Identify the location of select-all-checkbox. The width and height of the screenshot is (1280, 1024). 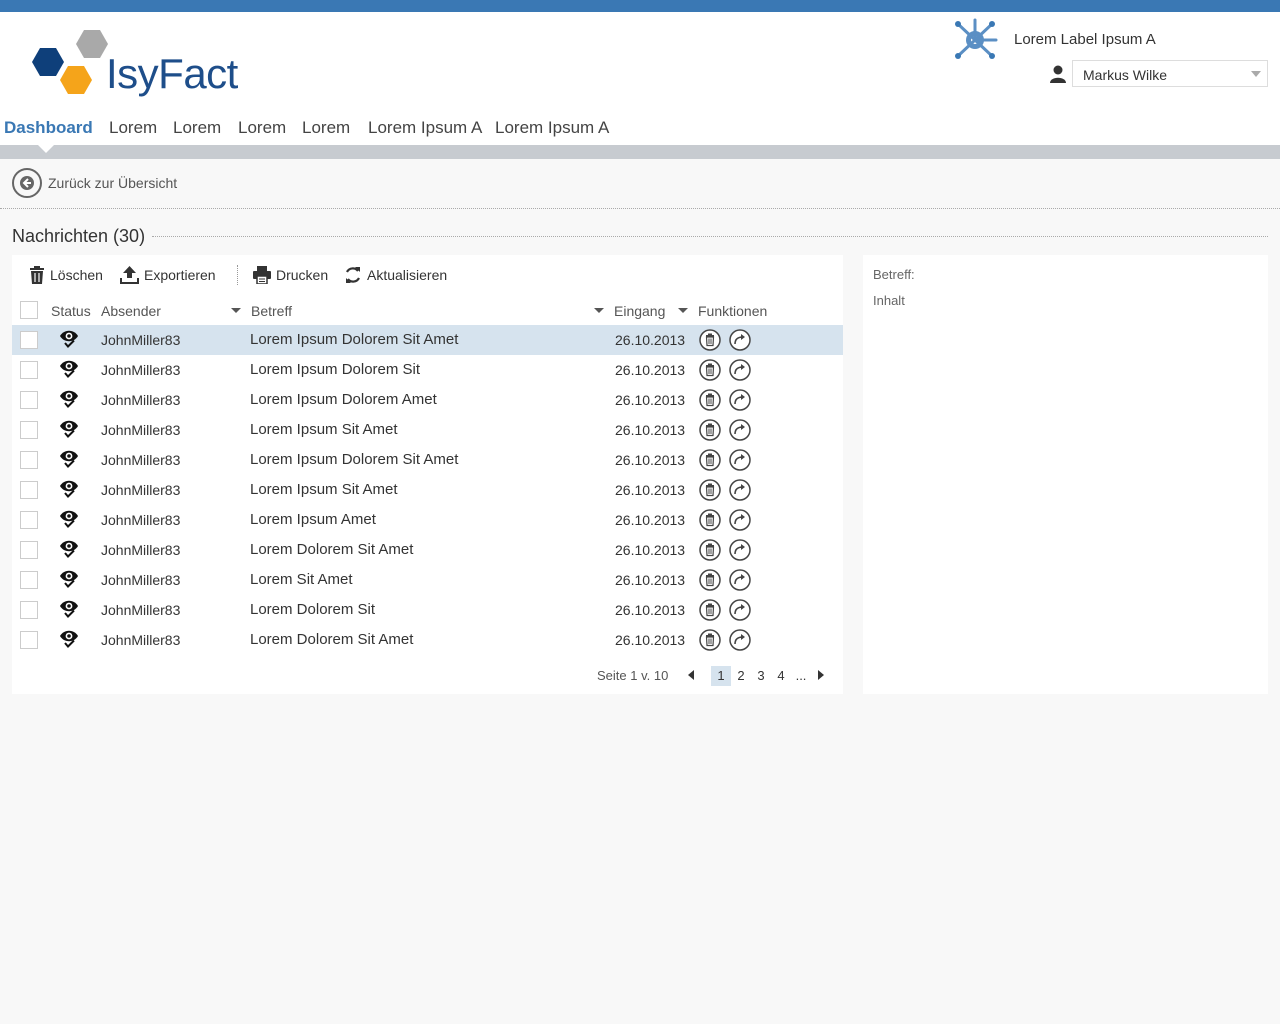
(29, 310).